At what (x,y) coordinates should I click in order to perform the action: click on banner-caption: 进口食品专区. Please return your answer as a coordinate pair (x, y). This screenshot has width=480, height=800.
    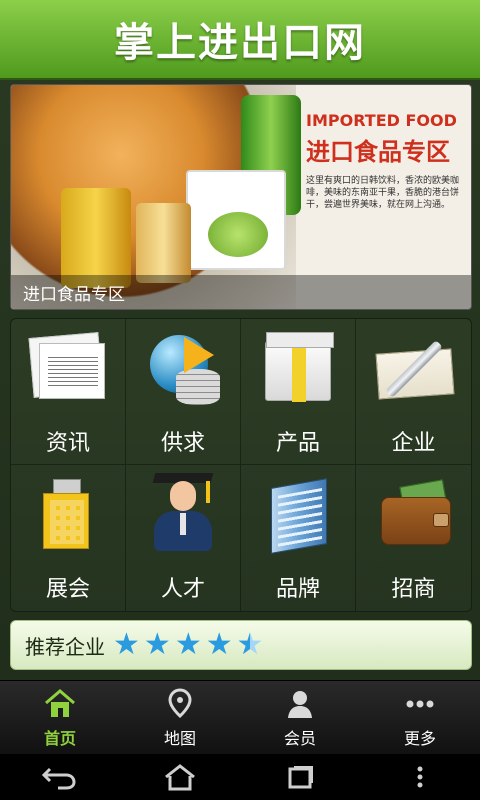
    Looking at the image, I should click on (241, 292).